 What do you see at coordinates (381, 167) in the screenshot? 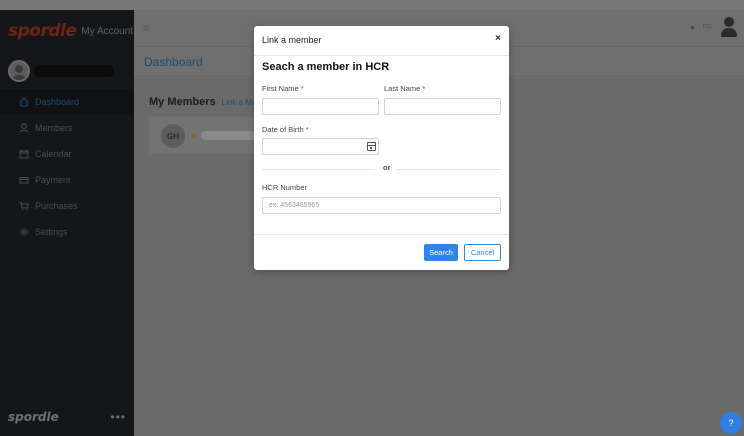
I see `or-divider: or` at bounding box center [381, 167].